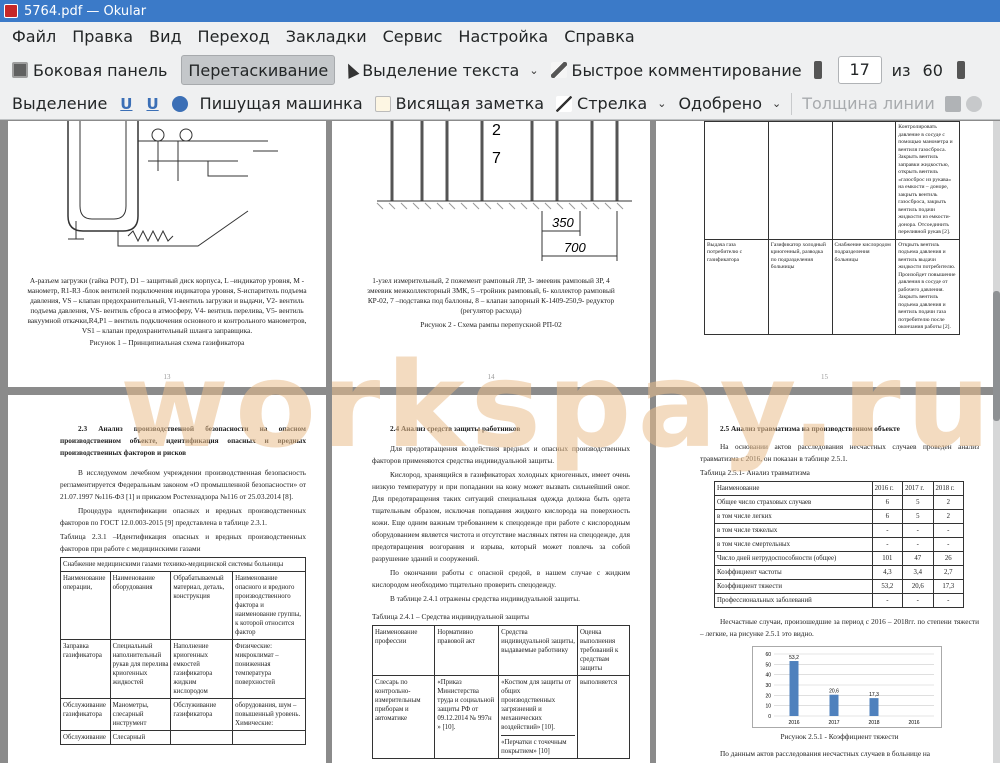 The image size is (1000, 763). Describe the element at coordinates (179, 103) in the screenshot. I see `stamp-icon` at that location.